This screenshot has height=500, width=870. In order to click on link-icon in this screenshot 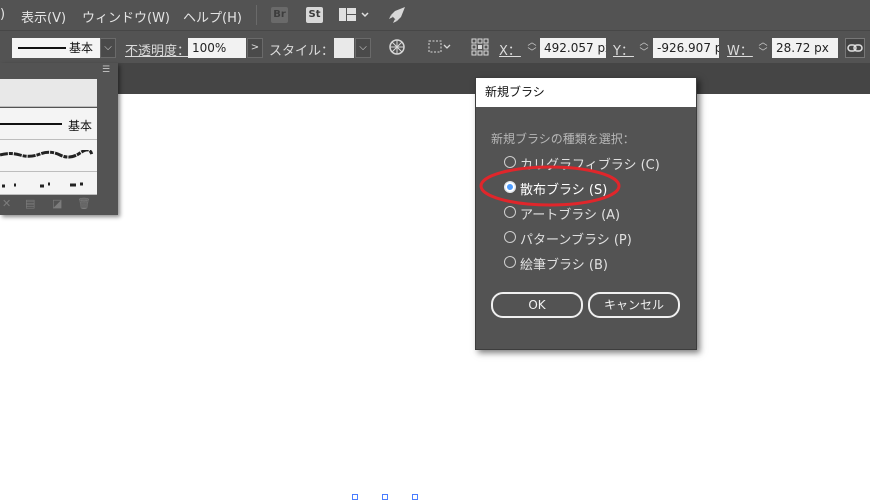, I will do `click(855, 48)`.